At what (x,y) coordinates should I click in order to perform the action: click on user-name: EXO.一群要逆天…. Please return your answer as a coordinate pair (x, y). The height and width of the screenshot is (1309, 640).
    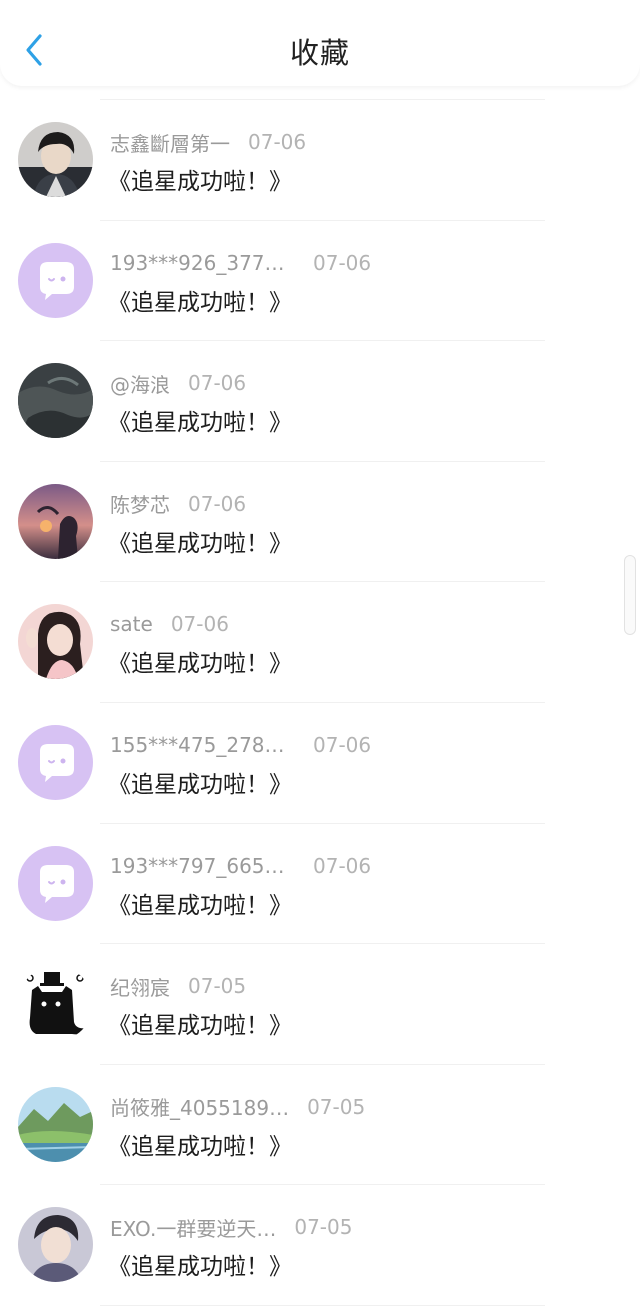
    Looking at the image, I should click on (193, 1227).